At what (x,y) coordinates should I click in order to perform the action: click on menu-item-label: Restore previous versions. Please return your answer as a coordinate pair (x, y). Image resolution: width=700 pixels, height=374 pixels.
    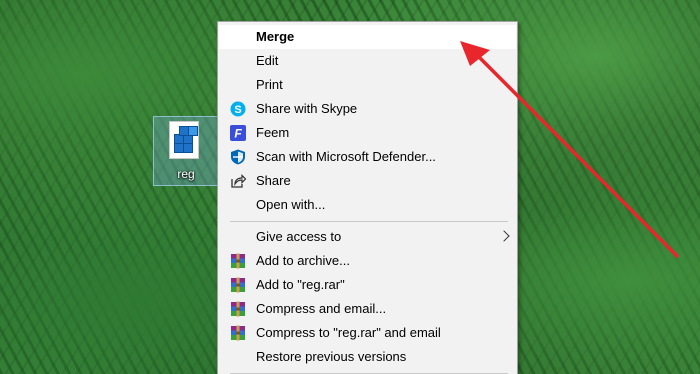
    Looking at the image, I should click on (331, 356).